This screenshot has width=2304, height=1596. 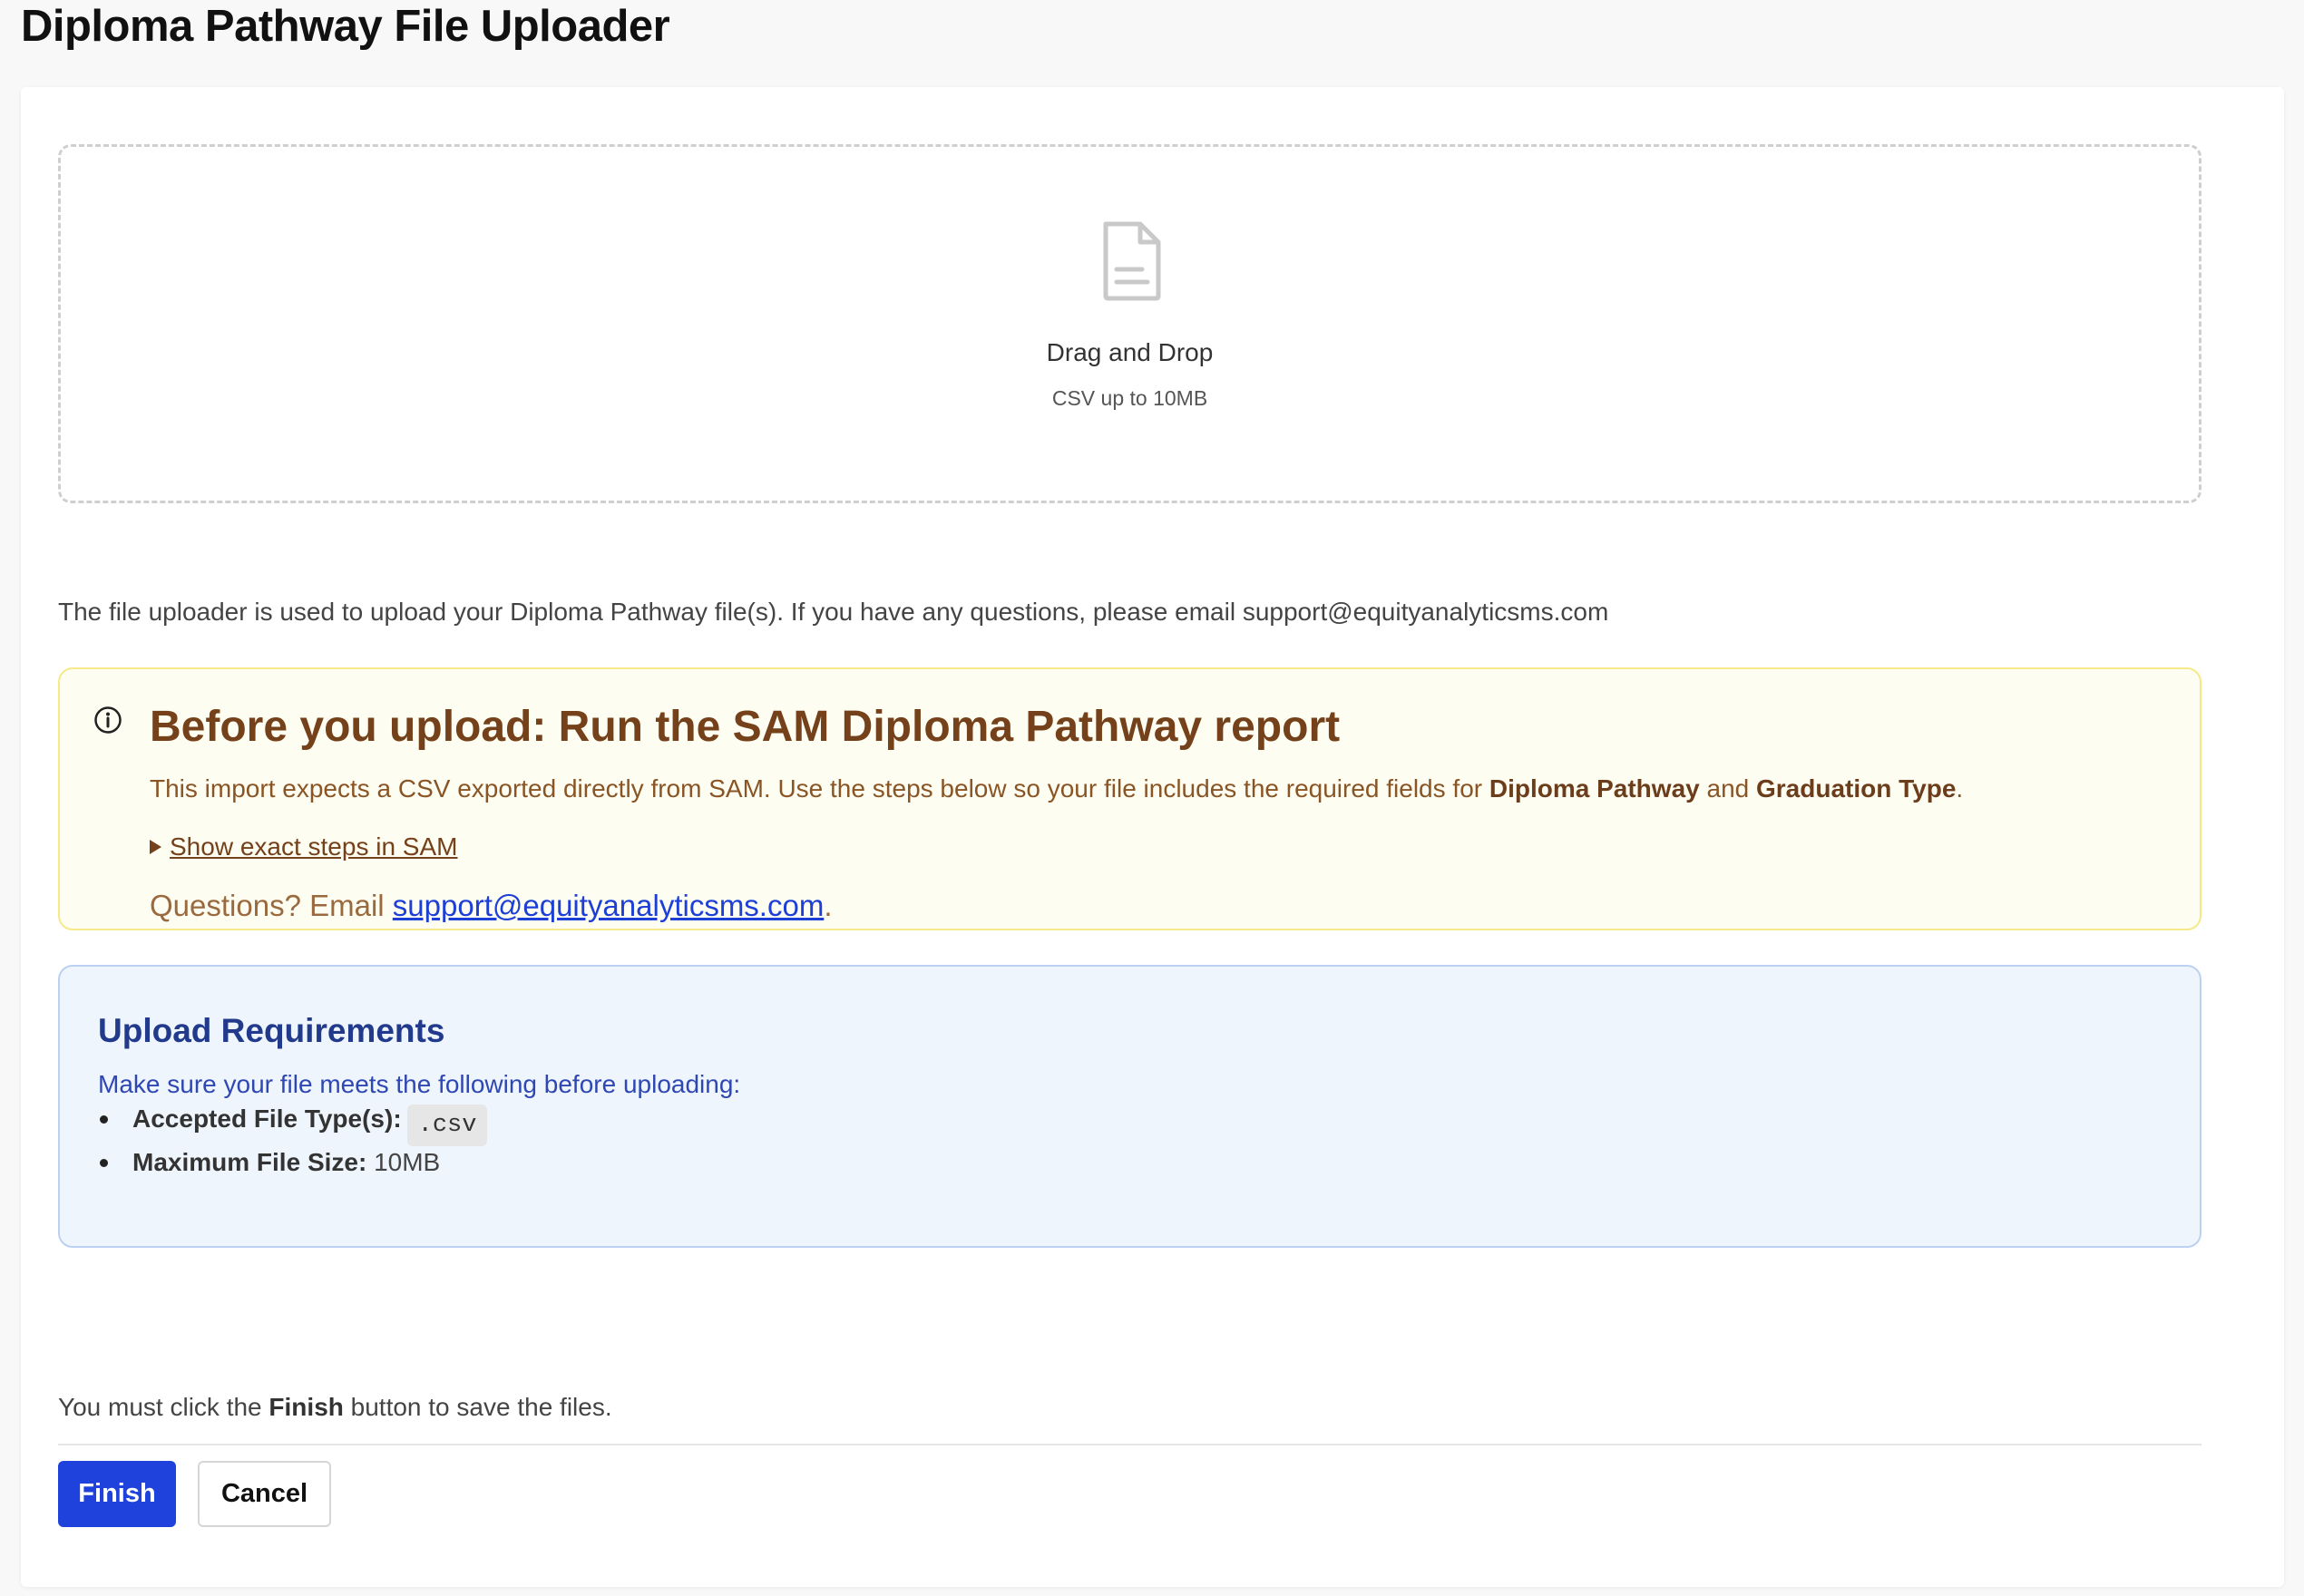 I want to click on finish-note-prefix: You must click the, so click(x=163, y=1407).